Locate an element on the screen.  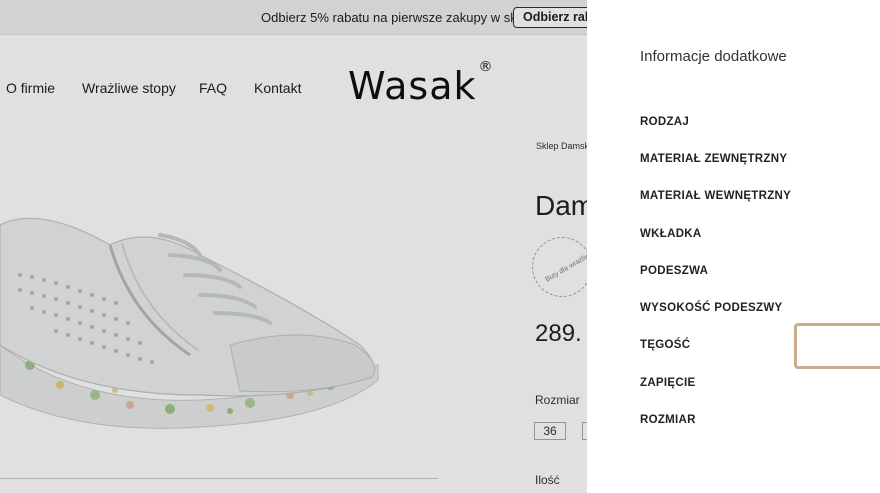
panel-title: Informacje dodatkowe is located at coordinates (713, 56).